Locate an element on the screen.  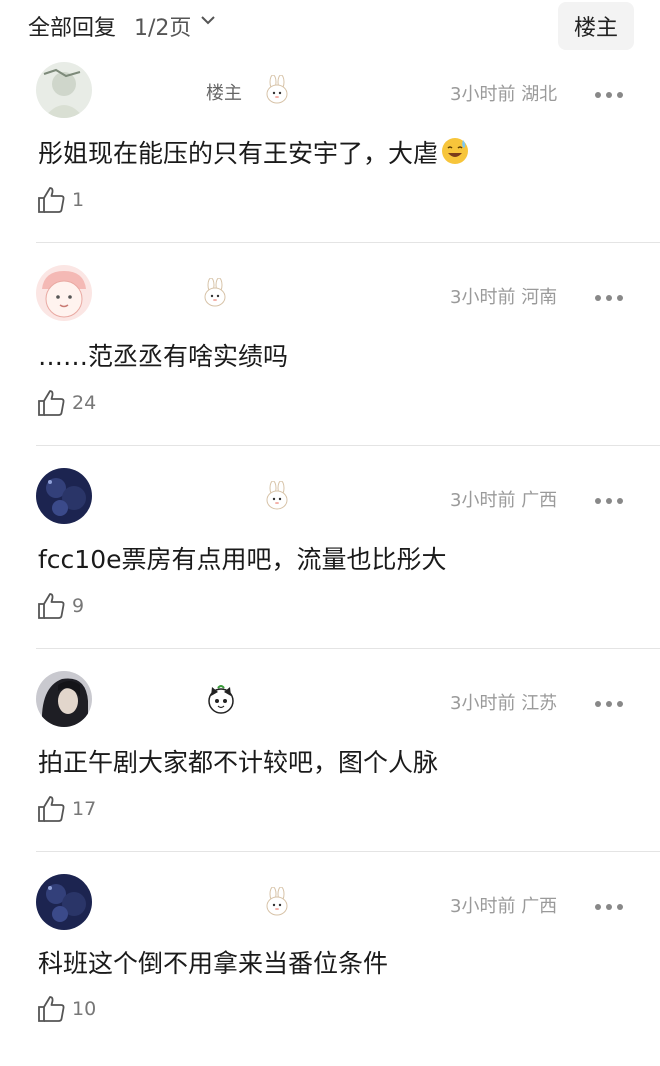
comment-text: fcc10e票房有点用吧，流量也比彤大 is located at coordinates (242, 559).